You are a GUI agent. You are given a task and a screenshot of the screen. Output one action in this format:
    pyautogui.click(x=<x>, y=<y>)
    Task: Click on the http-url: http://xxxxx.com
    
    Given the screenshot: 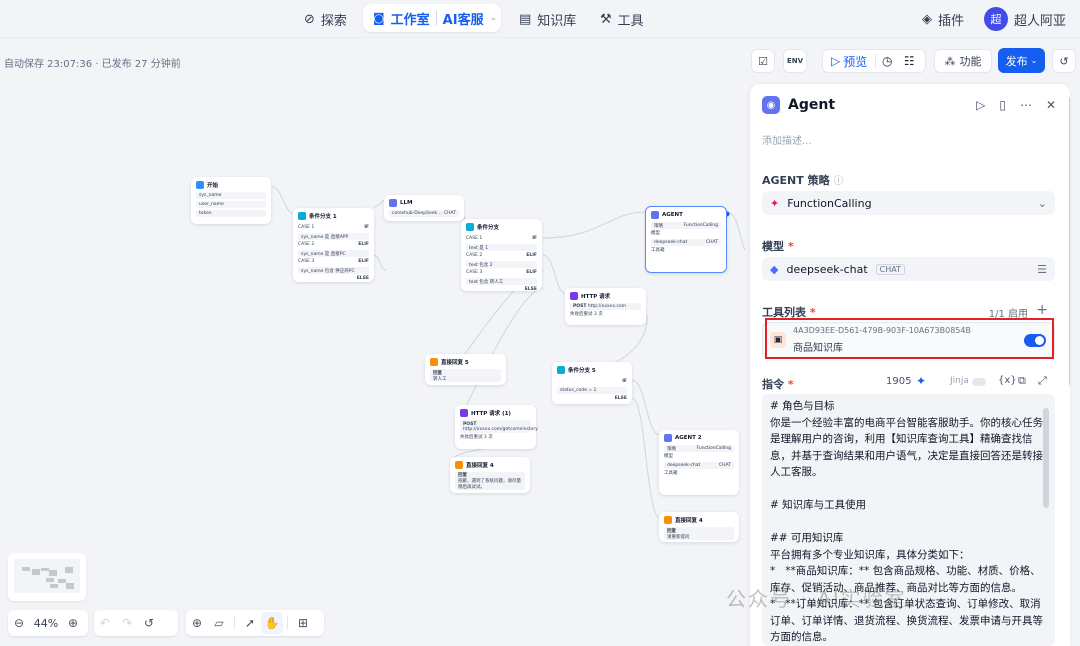 What is the action you would take?
    pyautogui.click(x=607, y=306)
    